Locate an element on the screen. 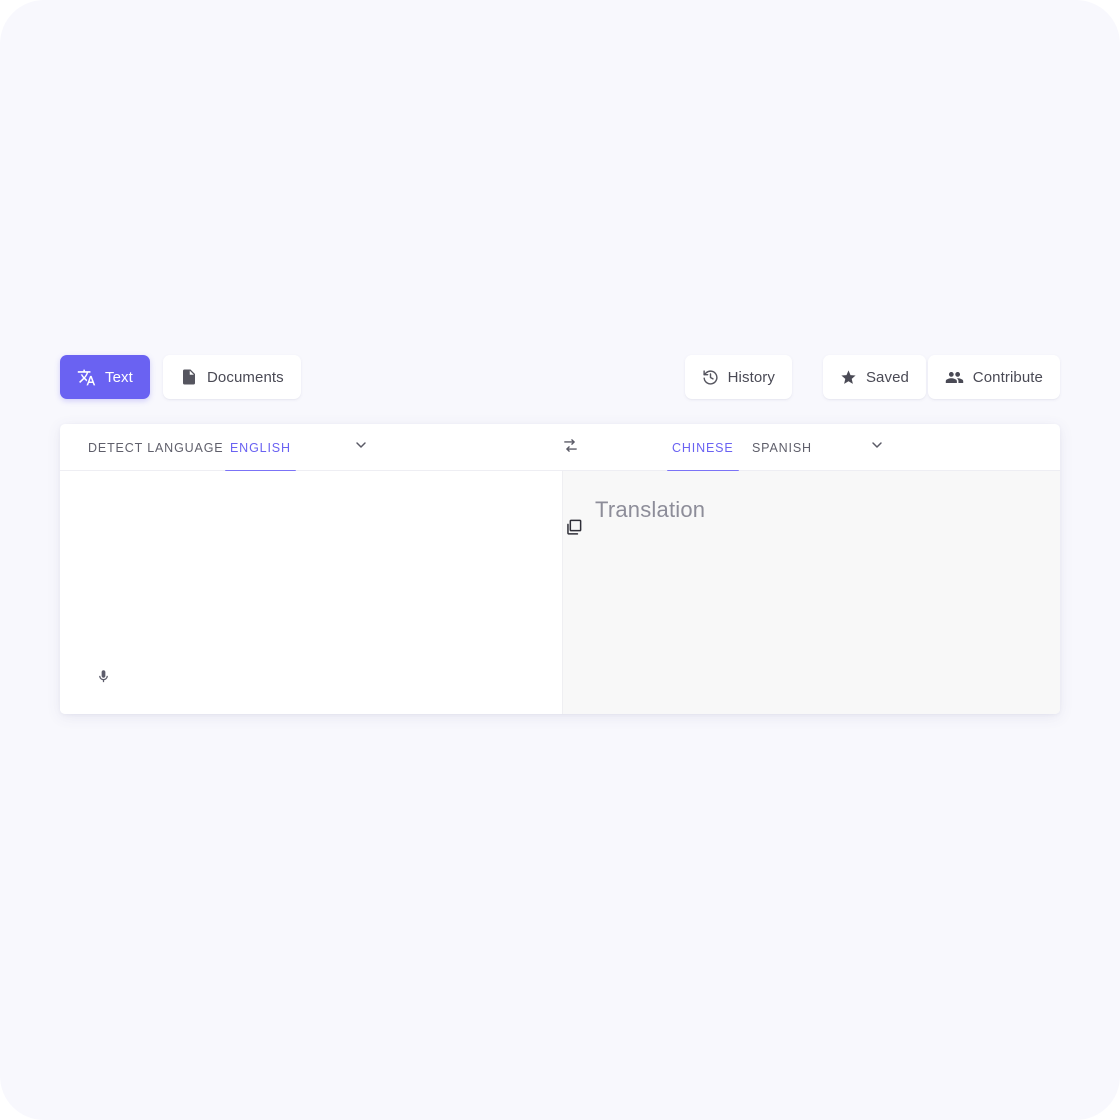 This screenshot has width=1120, height=1120. saved-label: Saved is located at coordinates (887, 377).